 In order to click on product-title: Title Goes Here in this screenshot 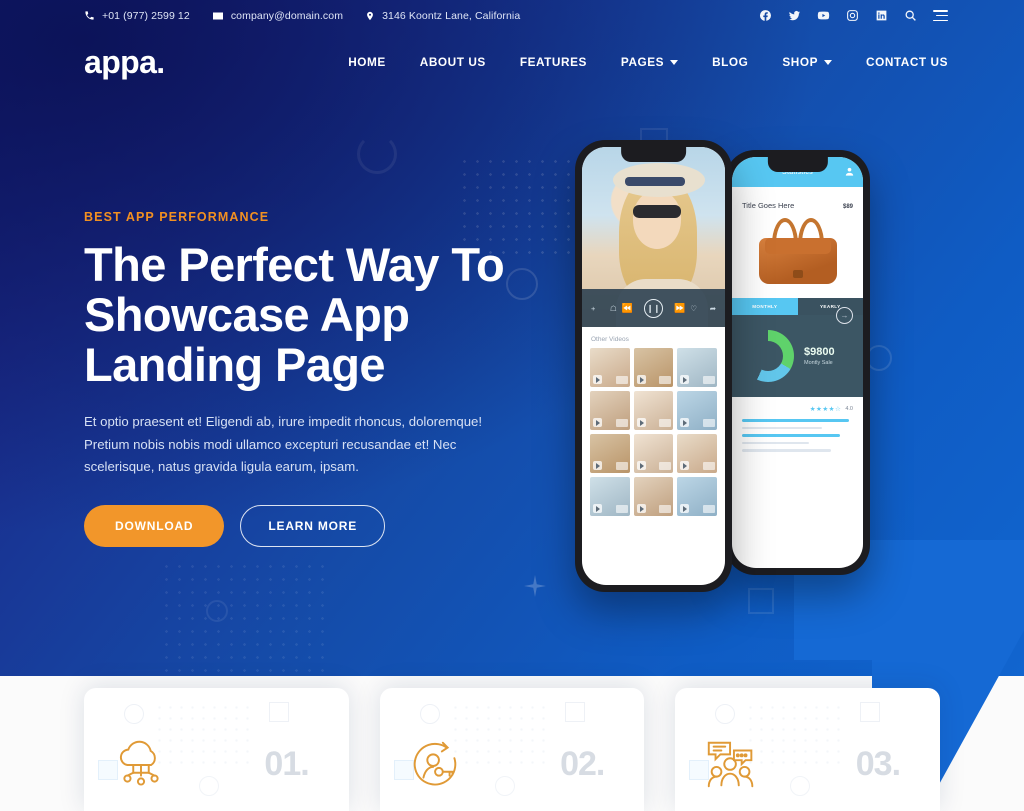, I will do `click(768, 205)`.